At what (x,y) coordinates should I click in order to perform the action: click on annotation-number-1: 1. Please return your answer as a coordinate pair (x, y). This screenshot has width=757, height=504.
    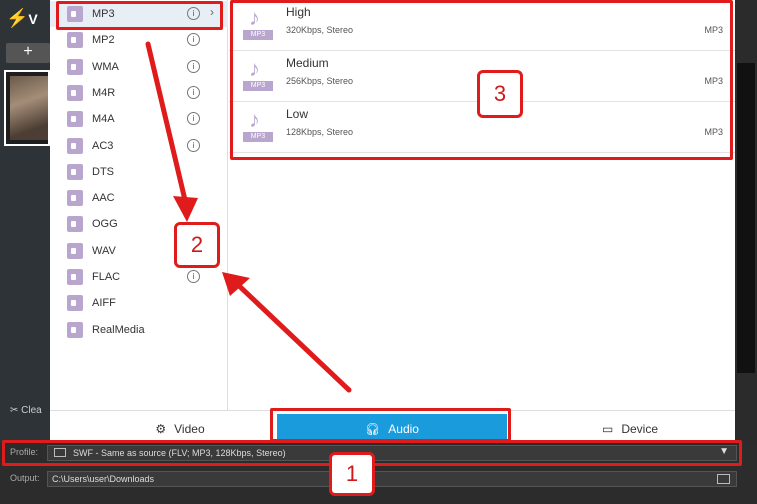
    Looking at the image, I should click on (352, 474).